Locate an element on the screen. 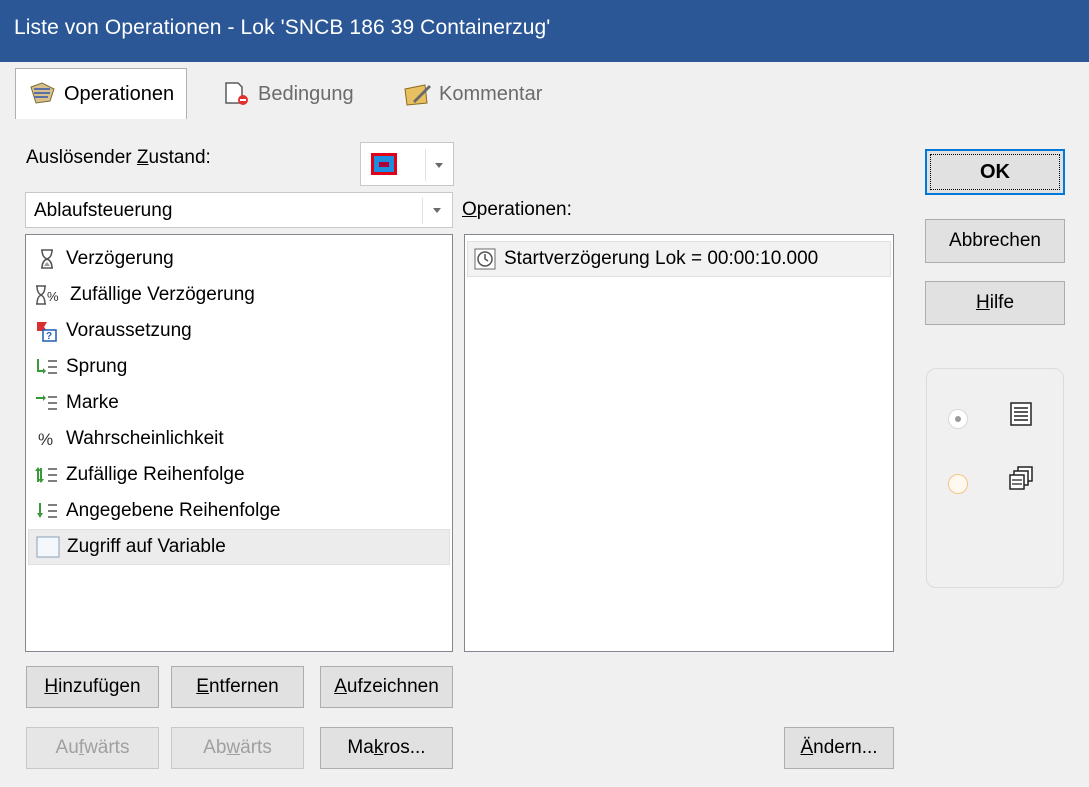  tab-operationen-label: Operationen is located at coordinates (119, 93).